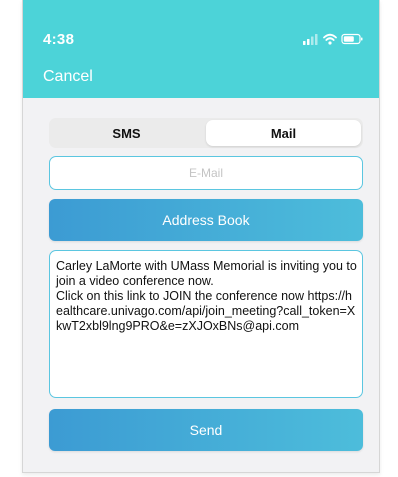  I want to click on status-icons-svg, so click(333, 39).